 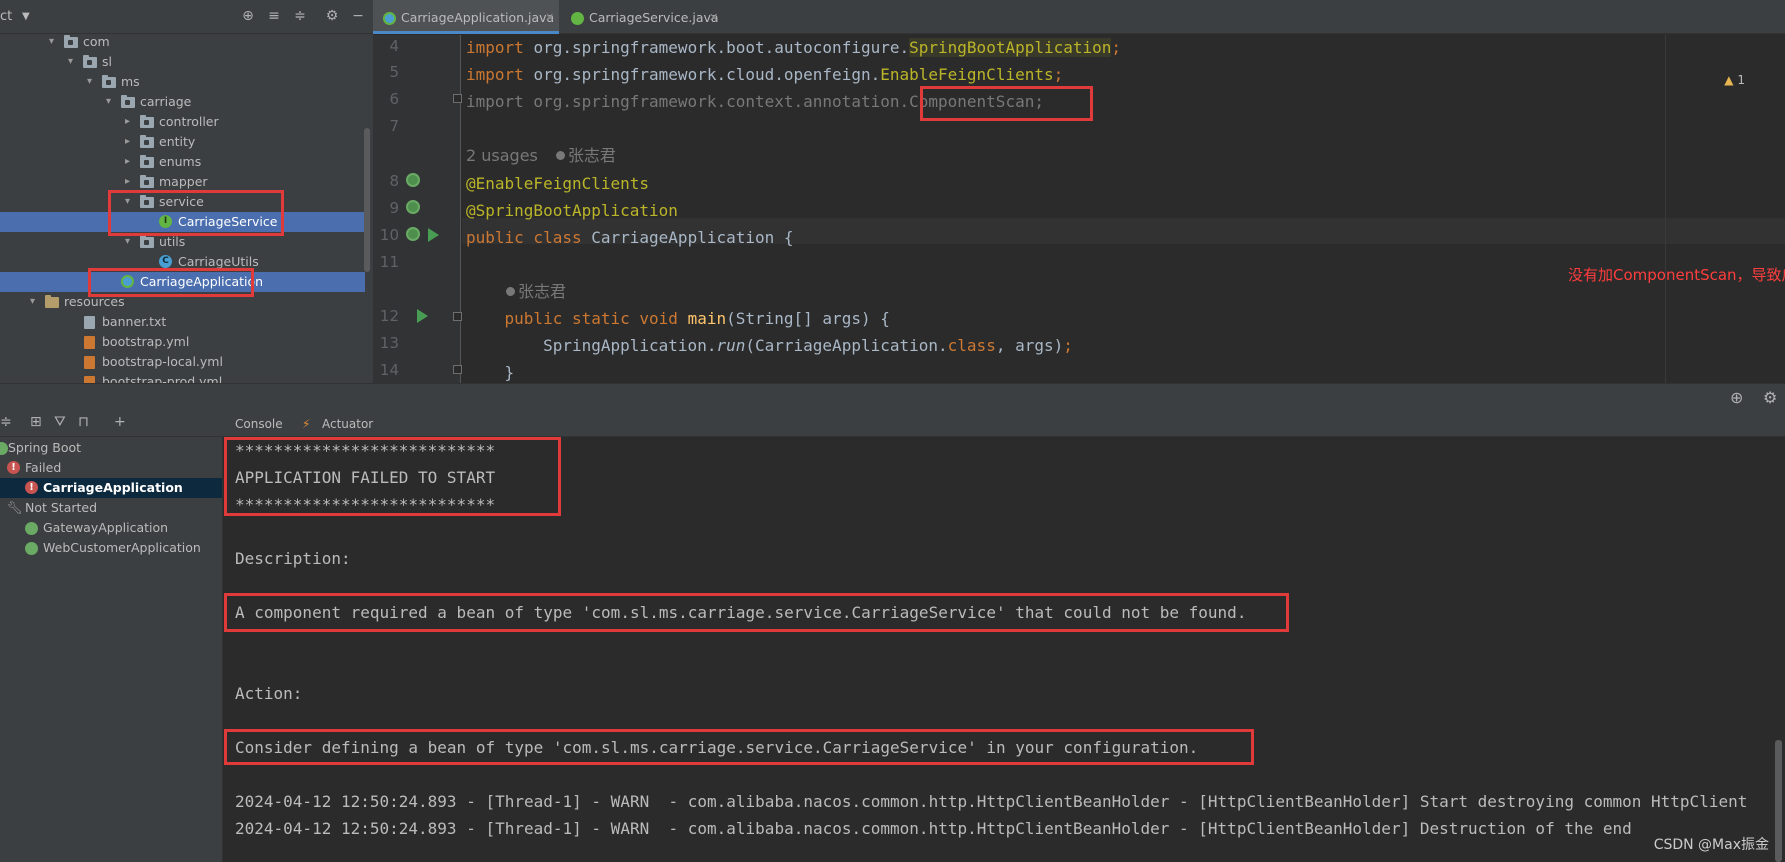 What do you see at coordinates (274, 16) in the screenshot?
I see `expand-all-icon: ≡` at bounding box center [274, 16].